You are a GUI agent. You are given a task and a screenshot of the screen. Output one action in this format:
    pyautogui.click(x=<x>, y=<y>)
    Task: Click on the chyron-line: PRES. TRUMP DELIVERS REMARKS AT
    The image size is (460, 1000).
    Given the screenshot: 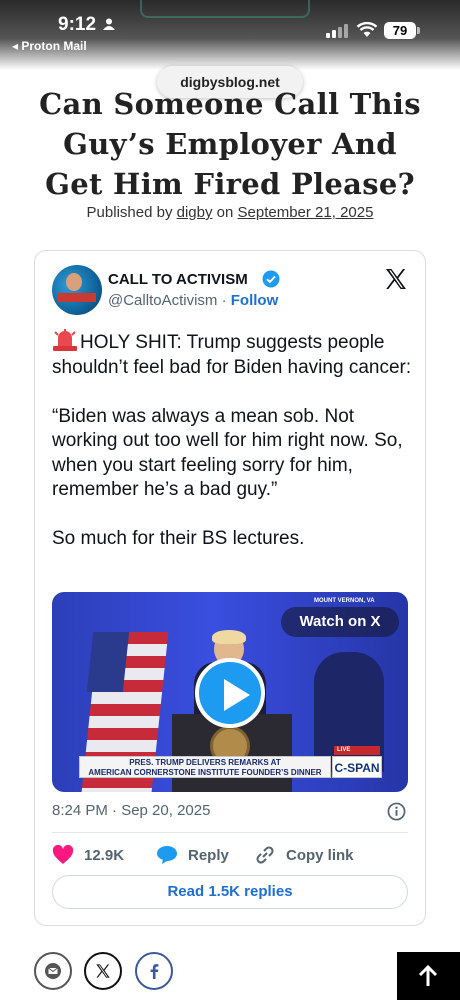 What is the action you would take?
    pyautogui.click(x=205, y=762)
    